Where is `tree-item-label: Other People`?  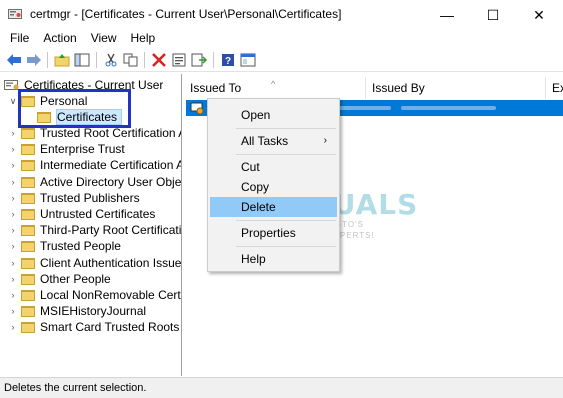
tree-item-label: Other People is located at coordinates (75, 279).